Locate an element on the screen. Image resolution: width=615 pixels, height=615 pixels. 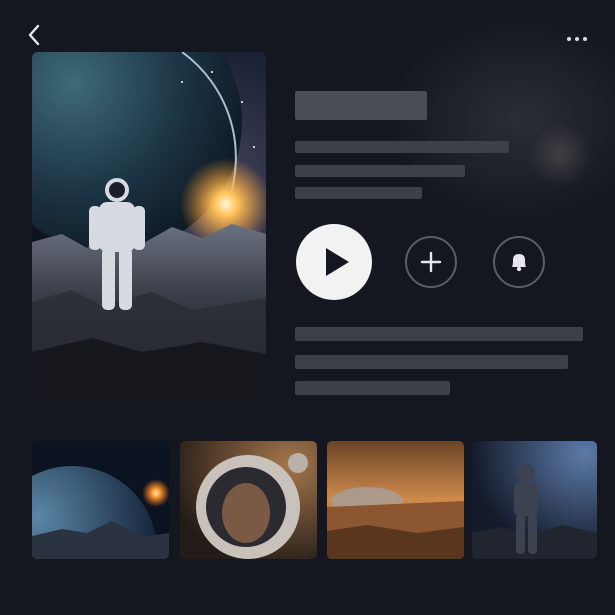
notify-button is located at coordinates (519, 262).